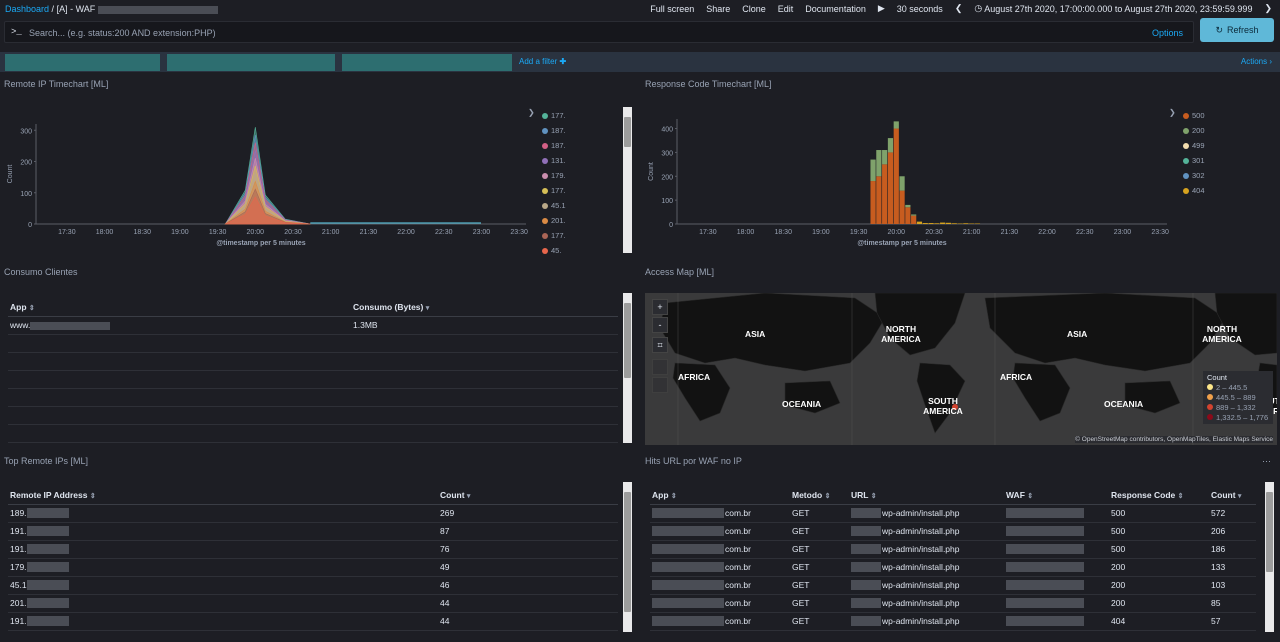 The width and height of the screenshot is (1280, 642). Describe the element at coordinates (627, 368) in the screenshot. I see `consumo-scrollbar` at that location.